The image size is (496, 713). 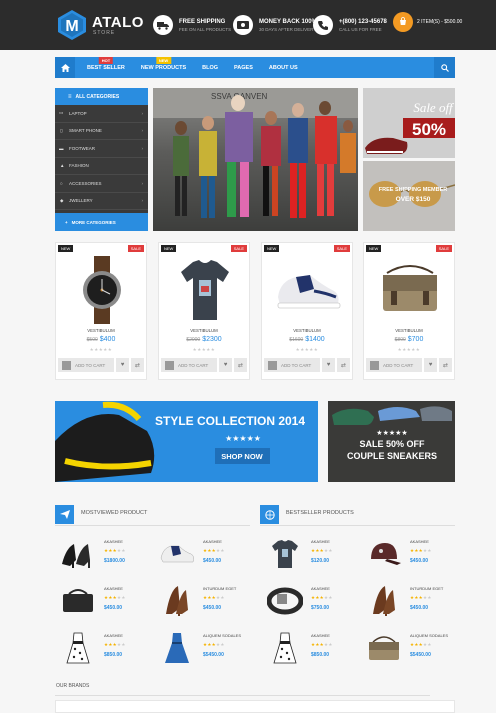 I want to click on feature-title: FREE SHIPPING, so click(x=202, y=21).